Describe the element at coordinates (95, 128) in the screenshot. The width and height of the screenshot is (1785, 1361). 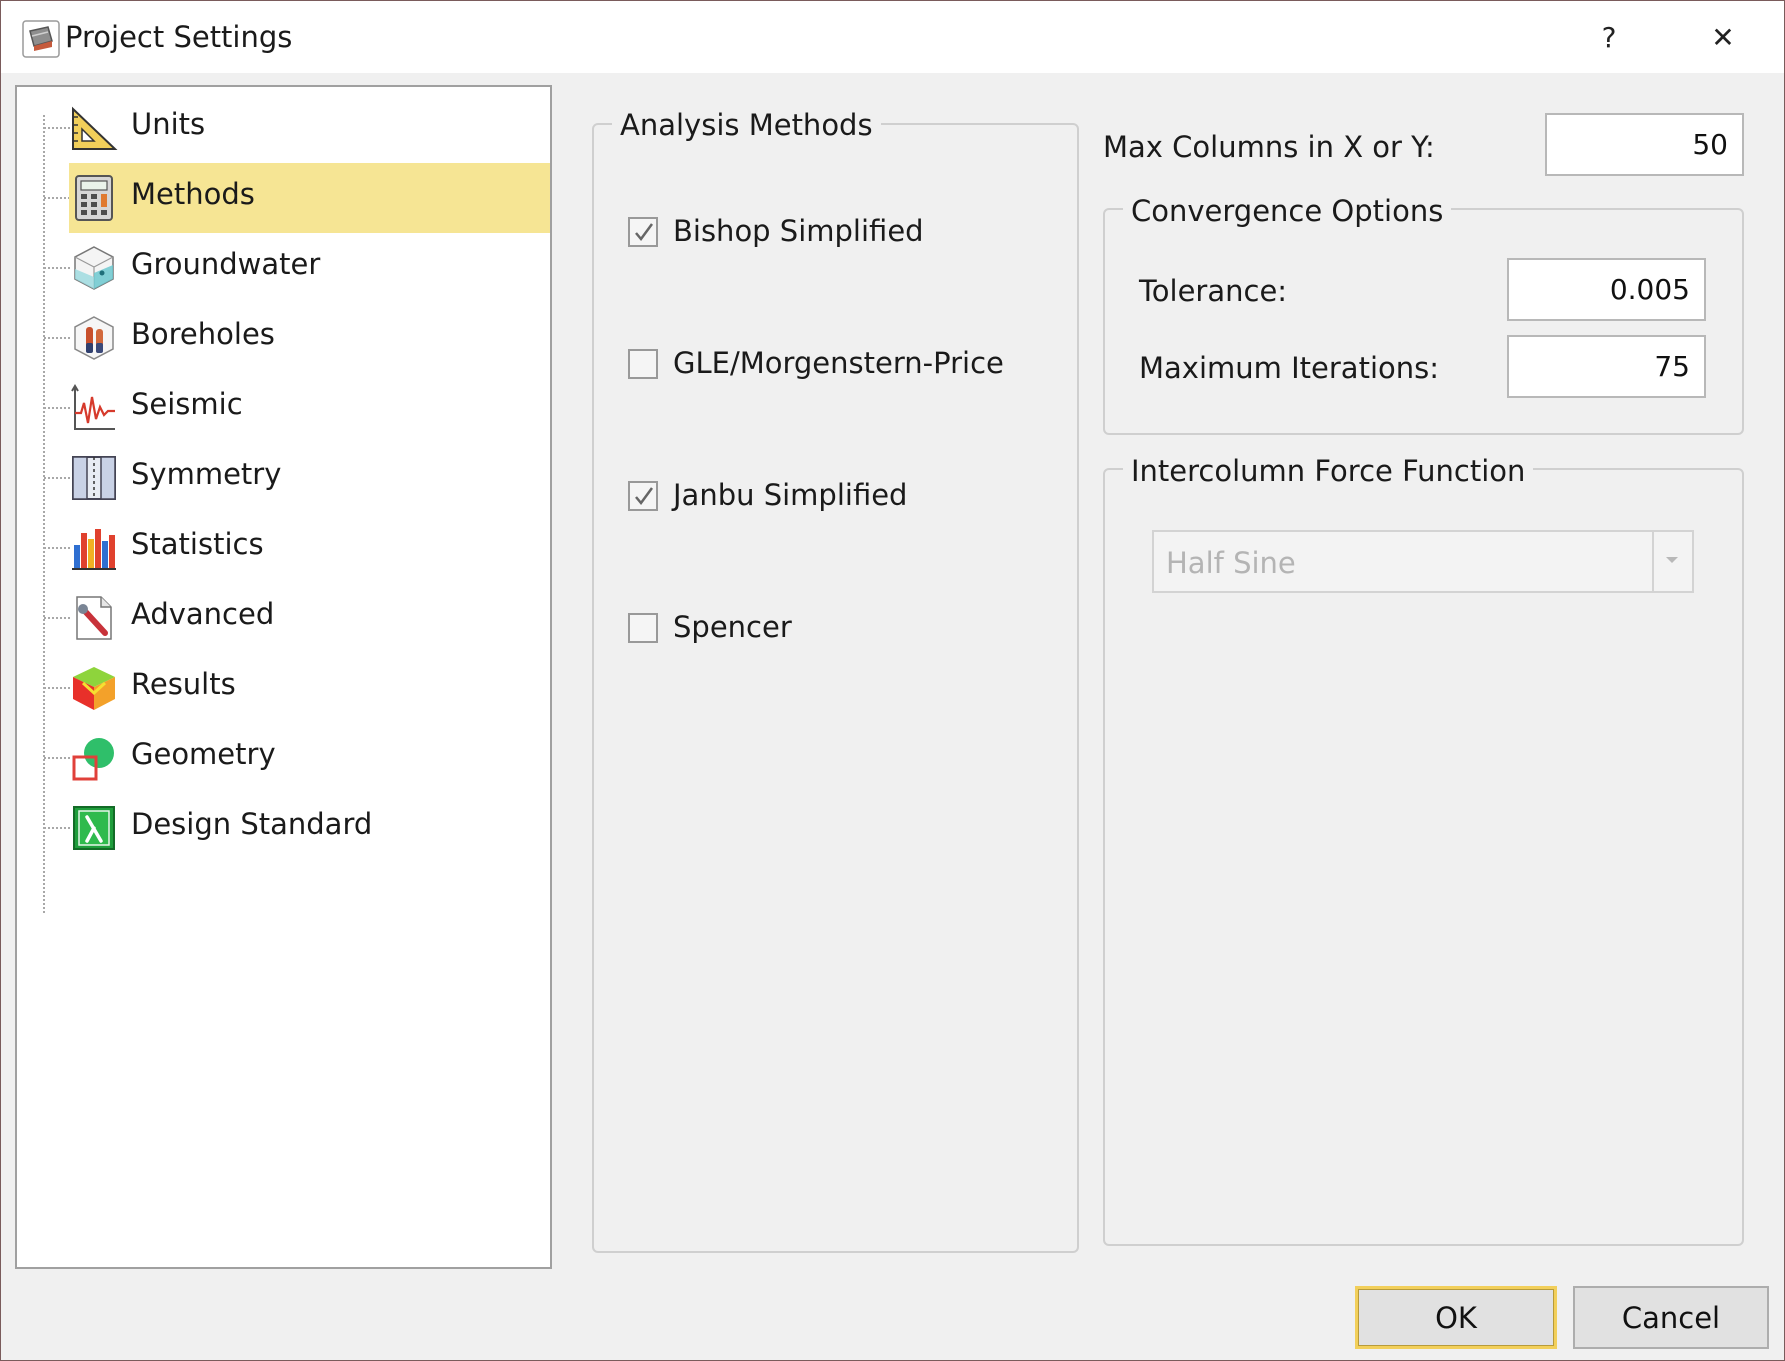
I see `set-square-icon` at that location.